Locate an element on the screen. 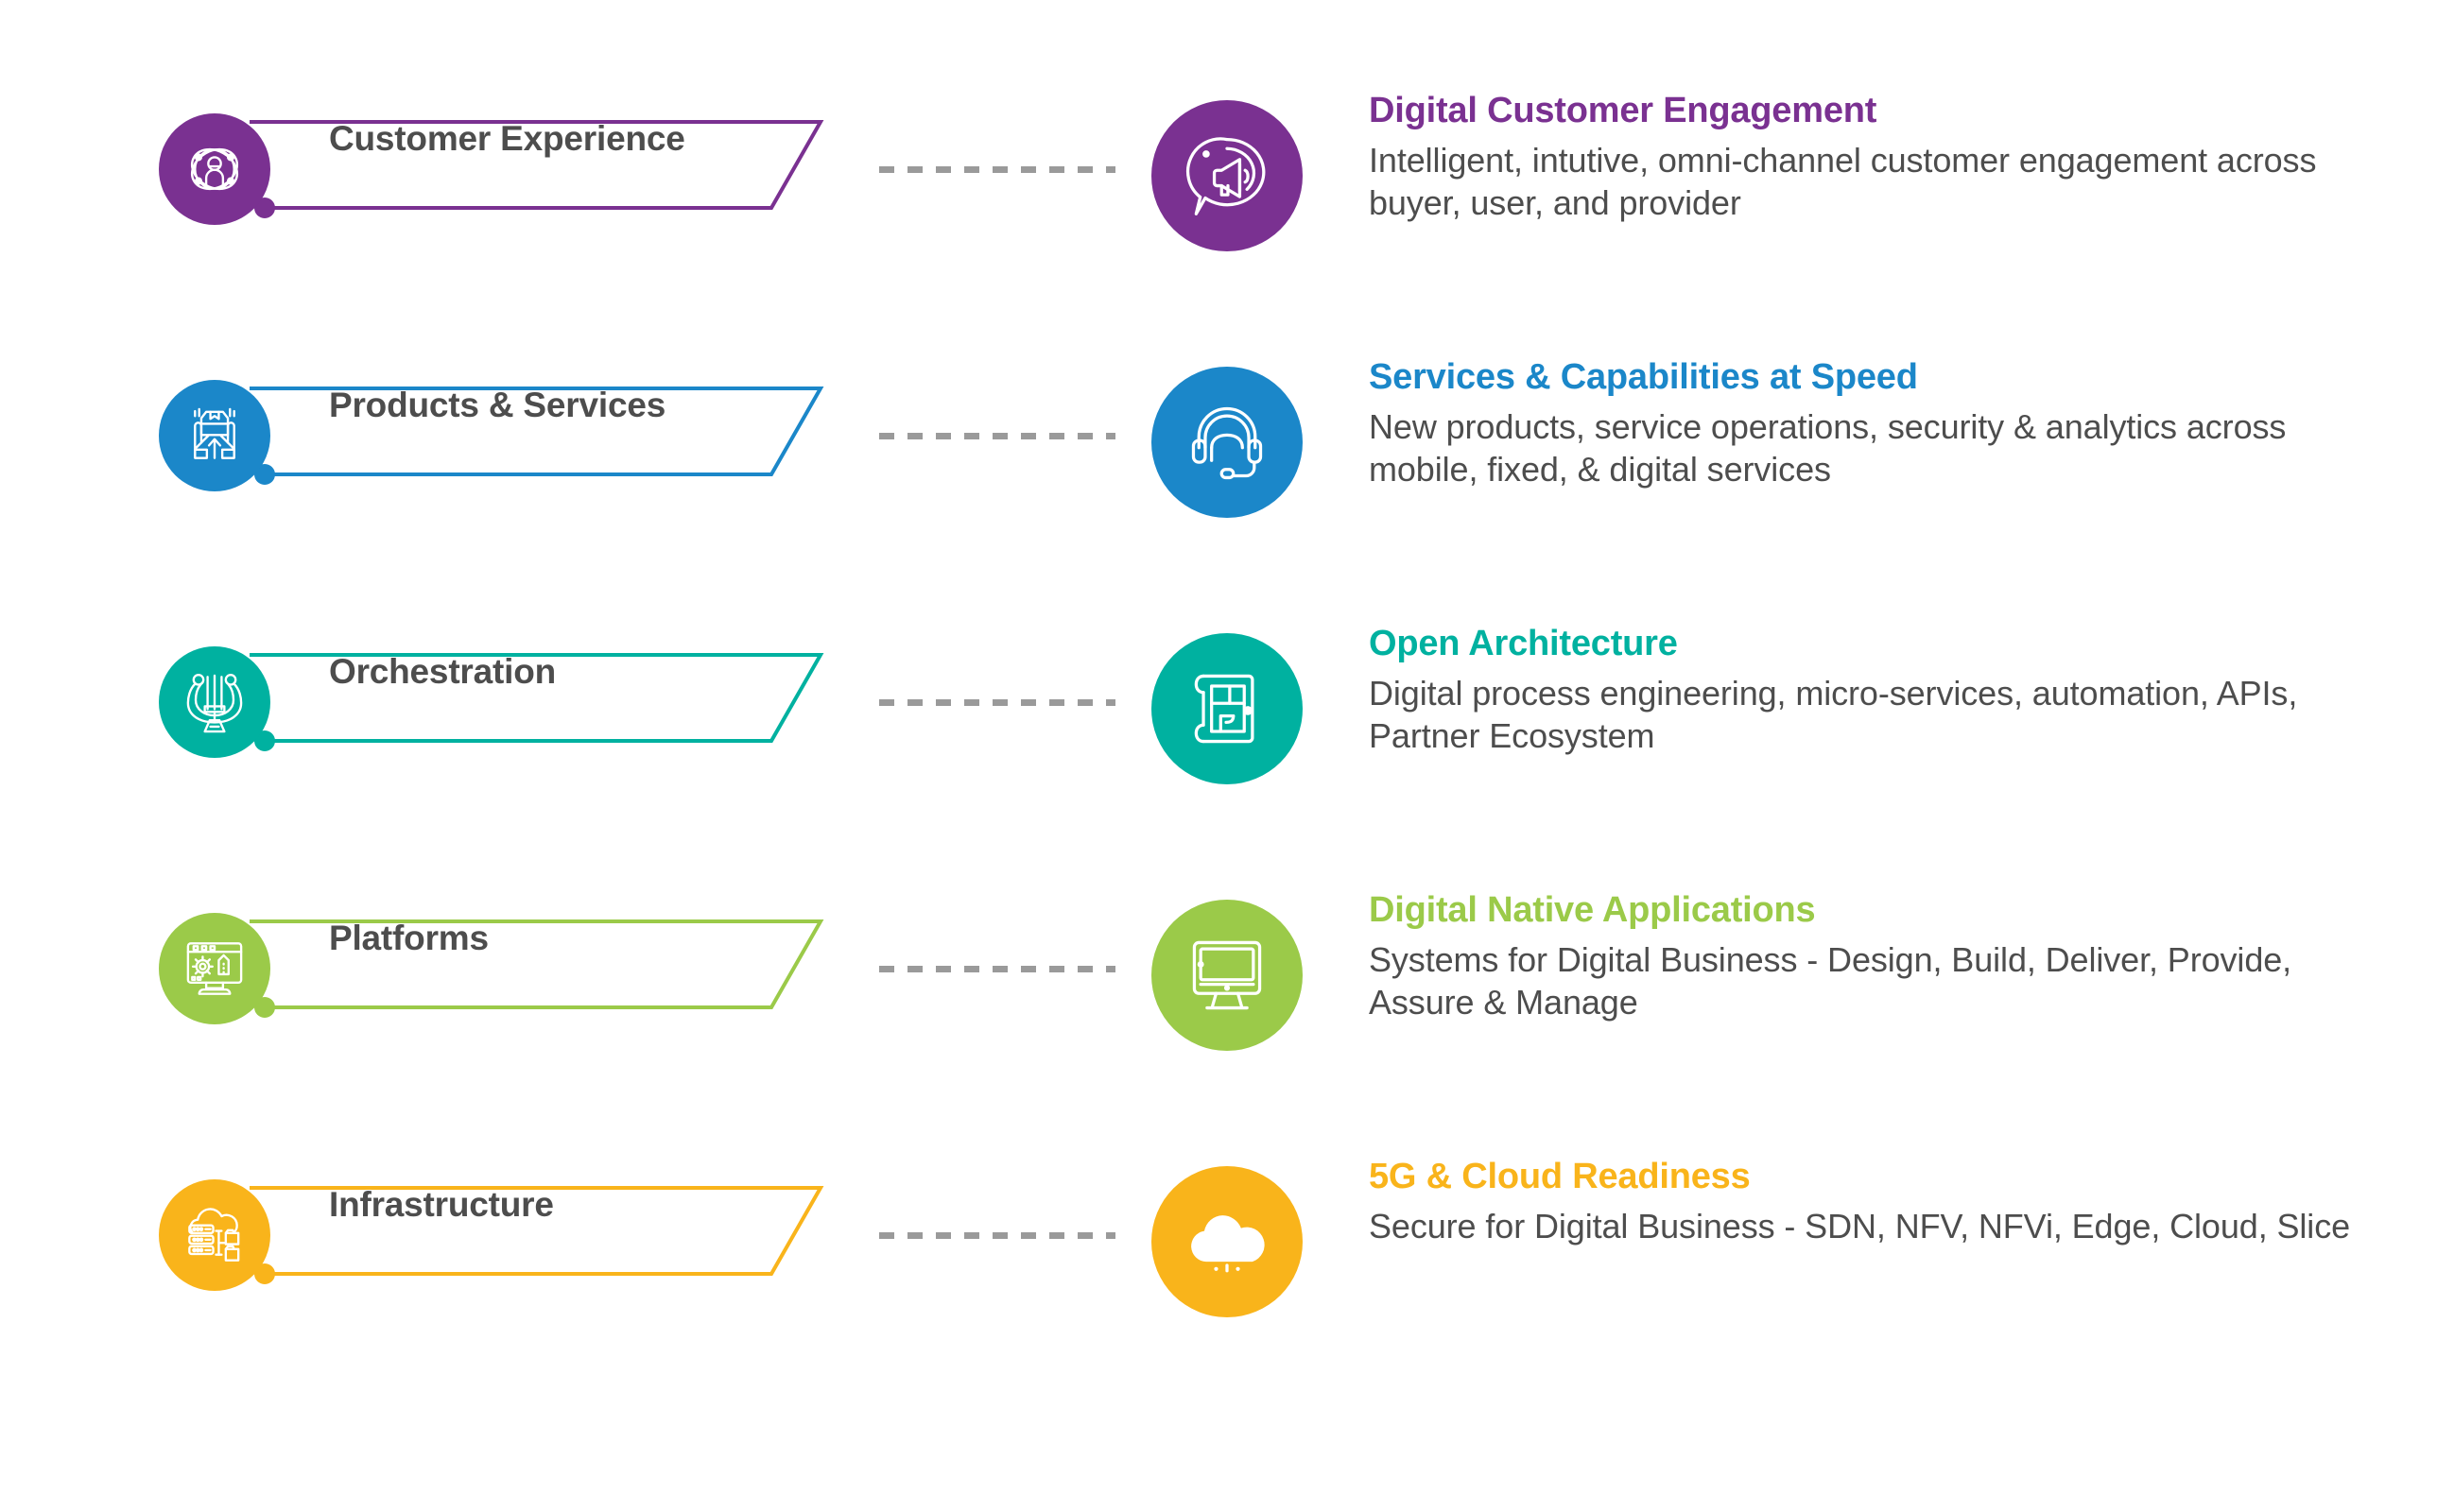  blueprint-scroll-icon is located at coordinates (1227, 708).